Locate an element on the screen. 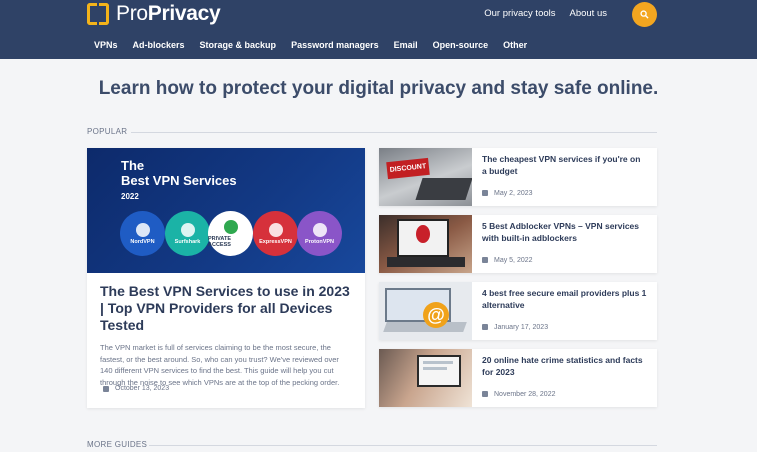  date-text: May 2, 2023 is located at coordinates (513, 193).